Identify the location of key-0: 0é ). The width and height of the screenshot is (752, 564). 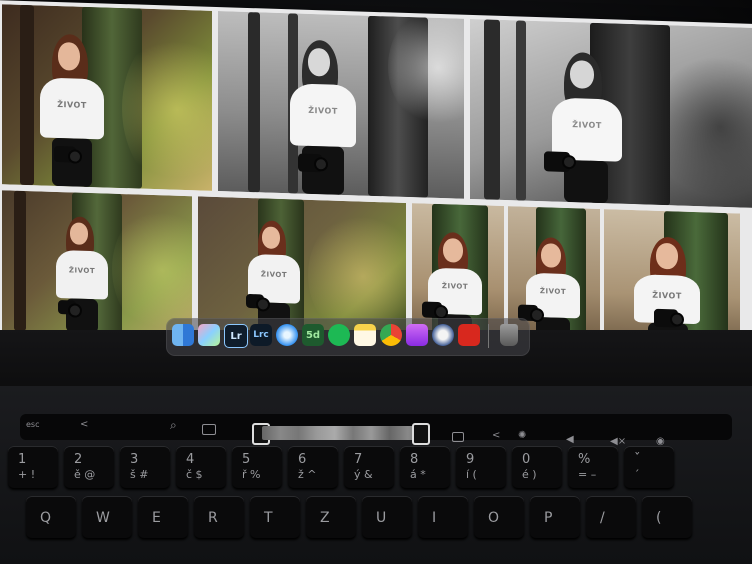
(537, 467).